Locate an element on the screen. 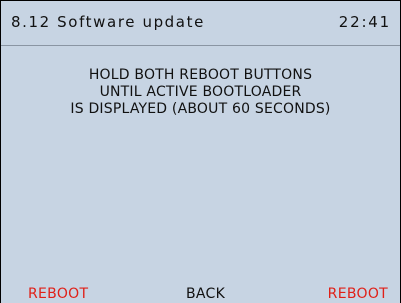 The image size is (401, 303). message-line: IS DISPLAYED (ABOUT 60 SECONDS) is located at coordinates (200, 109).